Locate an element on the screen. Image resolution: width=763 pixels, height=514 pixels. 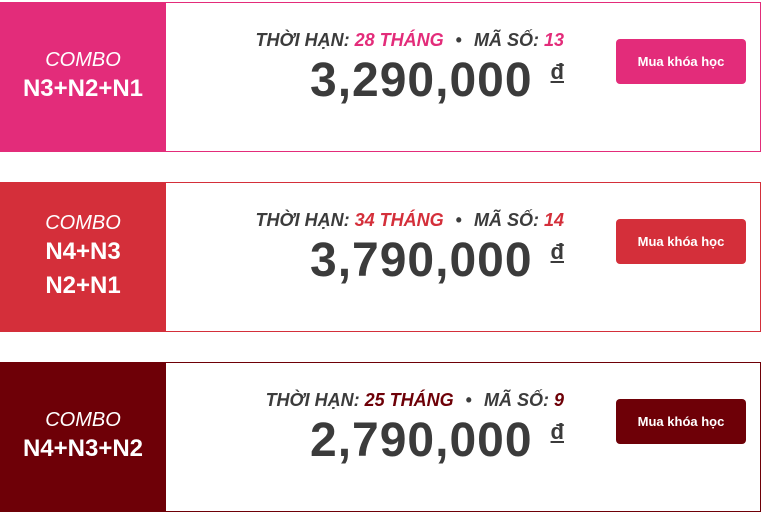
combo-levels: N4+N3+N2 is located at coordinates (83, 448).